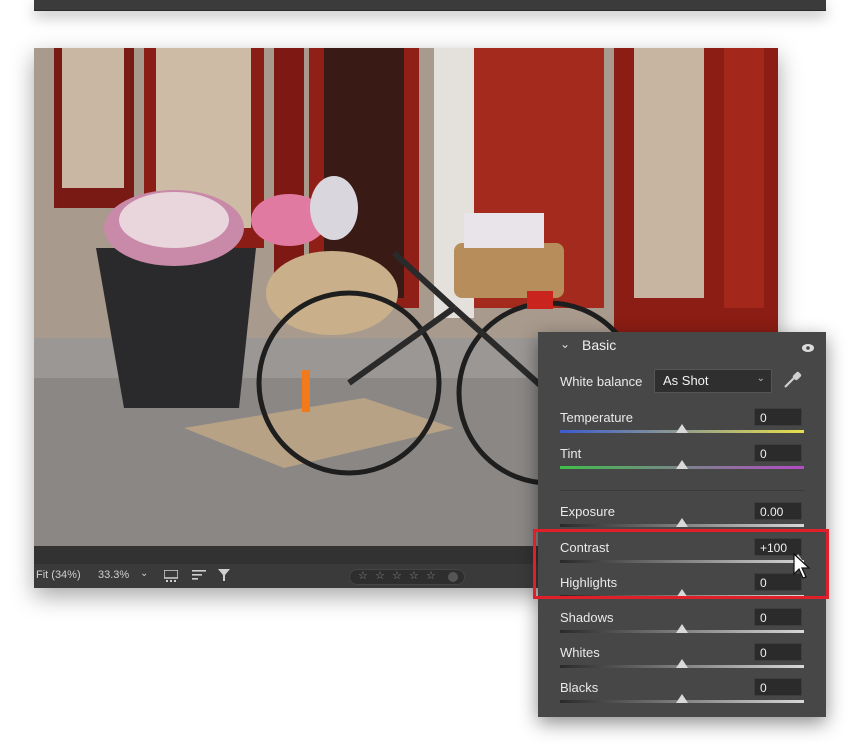 The image size is (856, 750). Describe the element at coordinates (144, 573) in the screenshot. I see `zoom-dropdown-icon: ⌄` at that location.